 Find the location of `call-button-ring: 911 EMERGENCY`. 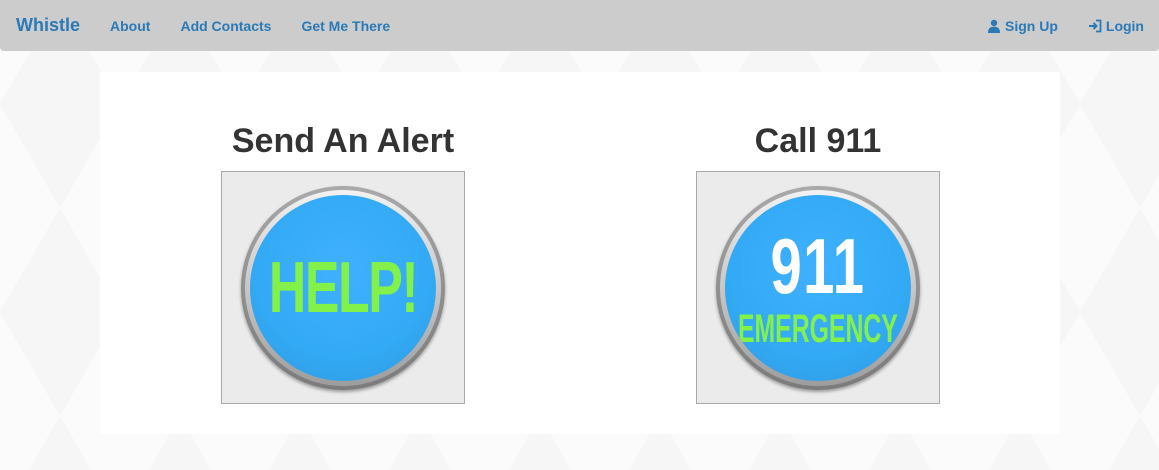

call-button-ring: 911 EMERGENCY is located at coordinates (818, 287).